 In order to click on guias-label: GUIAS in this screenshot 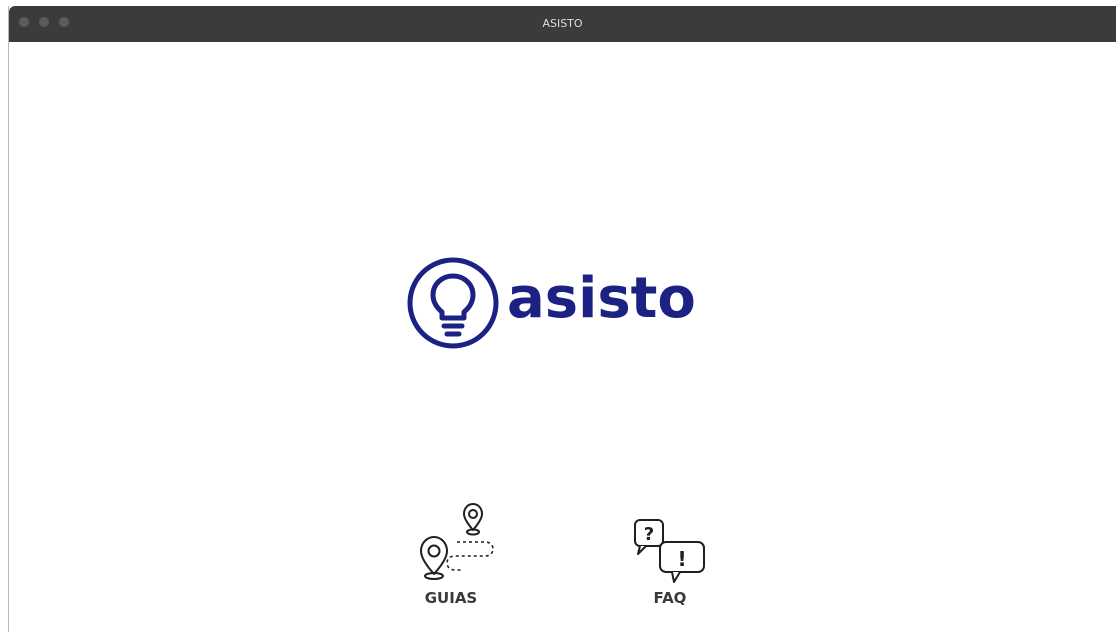, I will do `click(451, 598)`.